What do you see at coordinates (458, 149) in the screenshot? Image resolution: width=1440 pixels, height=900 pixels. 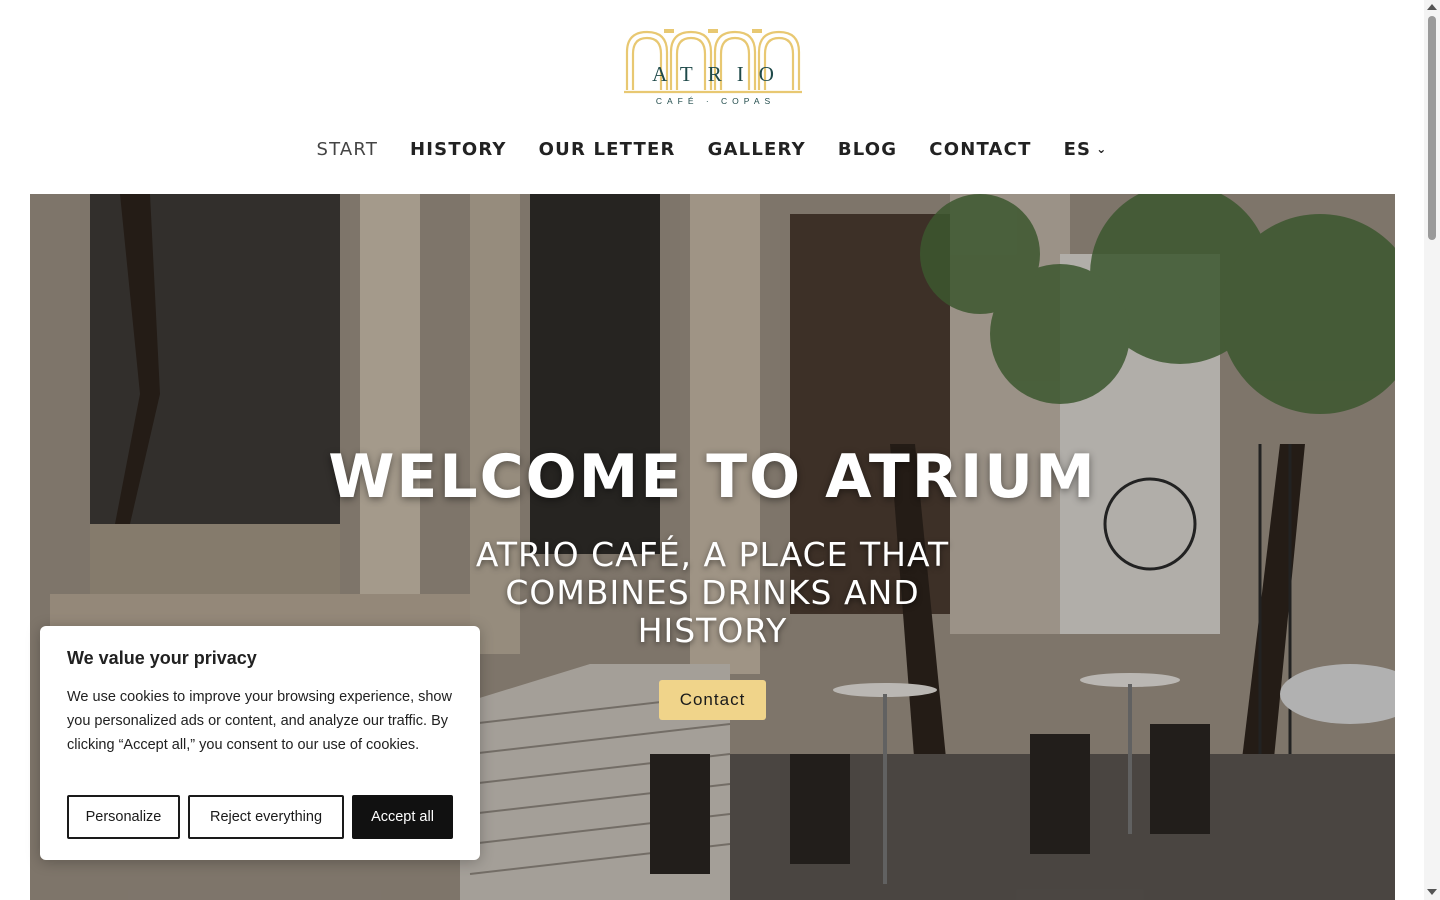 I see `nav-item-history: HISTORY` at bounding box center [458, 149].